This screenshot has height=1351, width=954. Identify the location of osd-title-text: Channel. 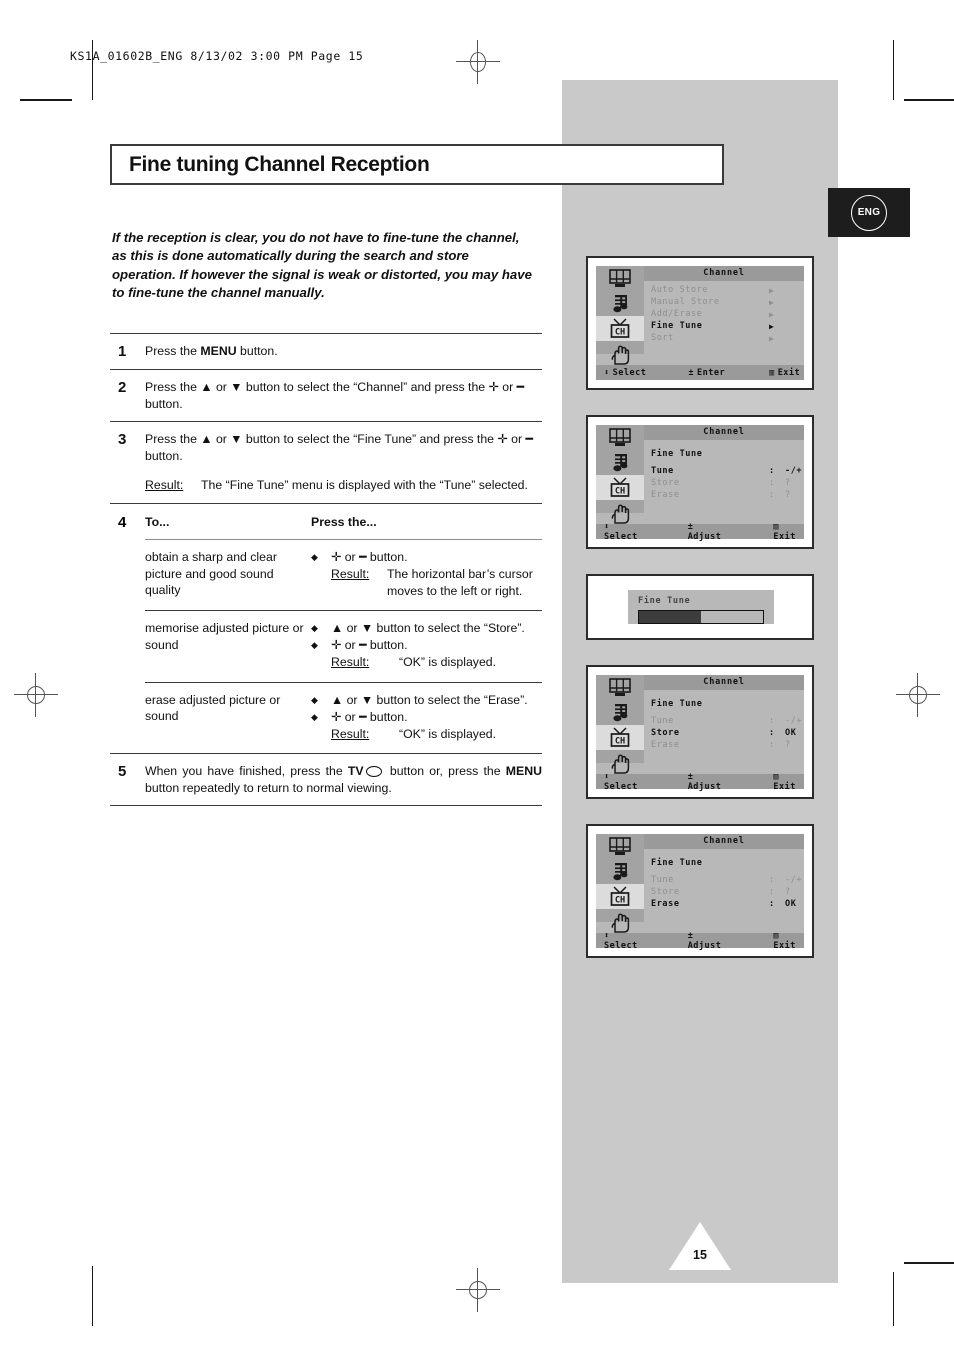
(724, 273).